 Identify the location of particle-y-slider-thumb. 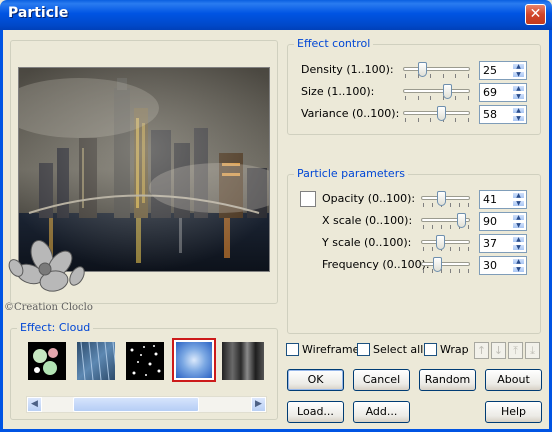
(440, 242).